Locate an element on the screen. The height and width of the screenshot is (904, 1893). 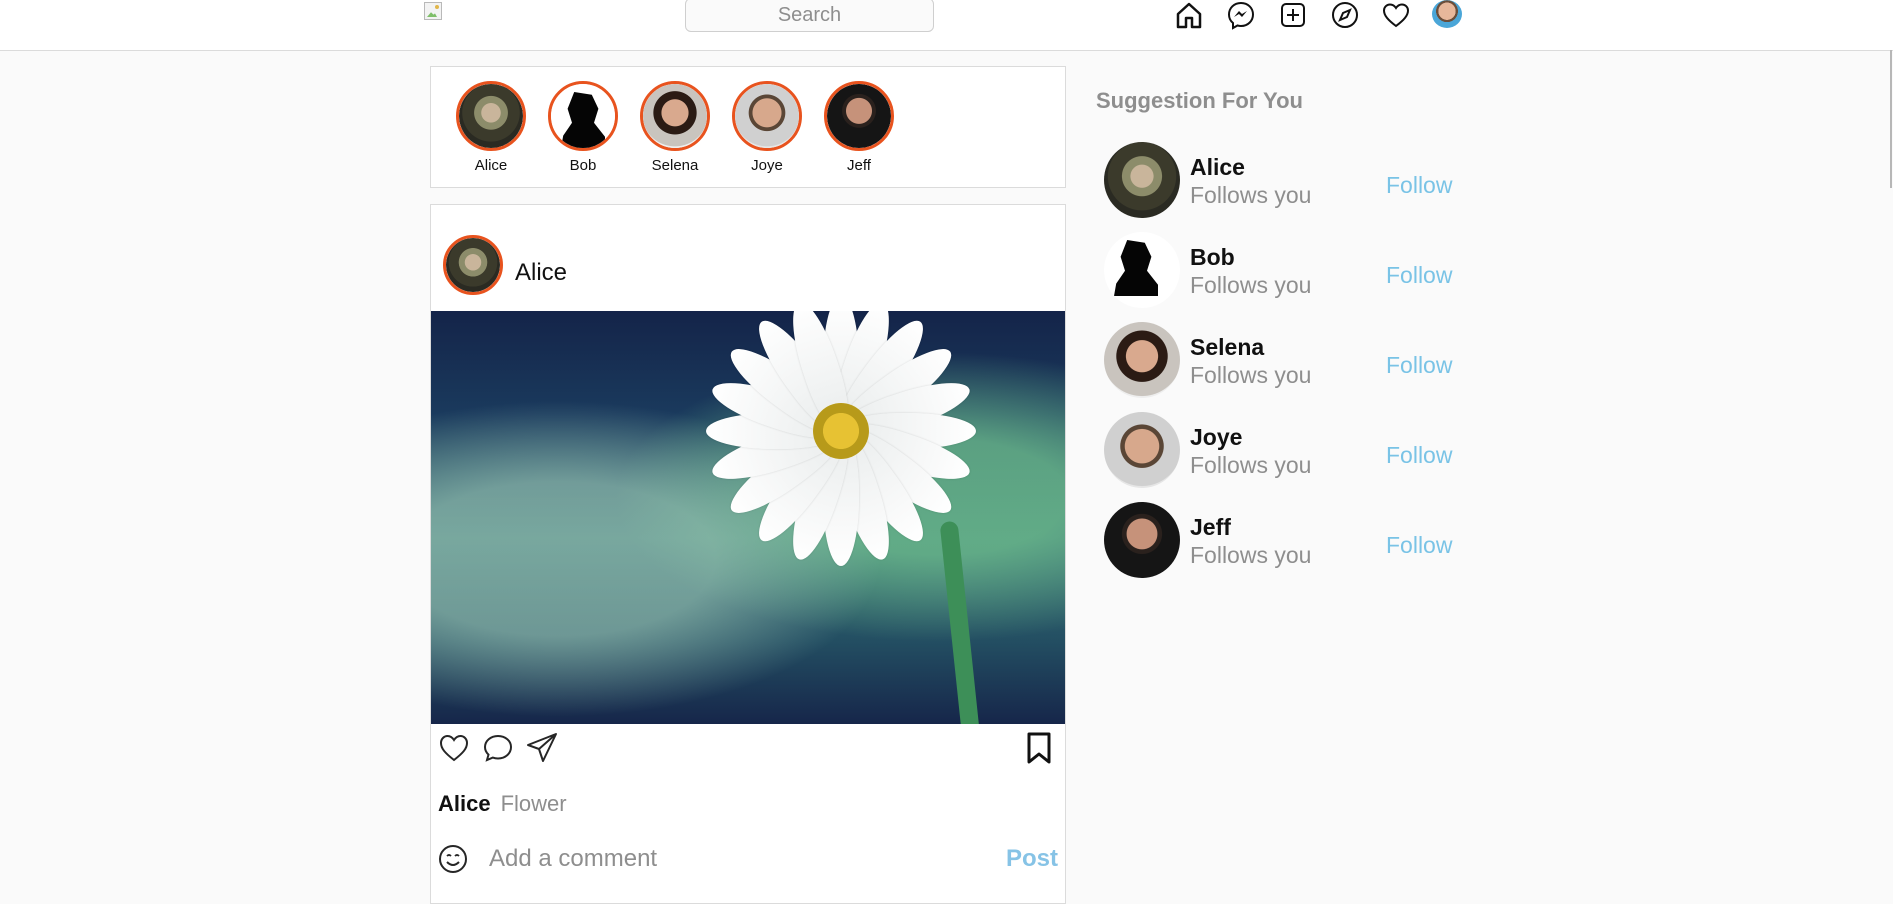
story-name: Jeff is located at coordinates (859, 165).